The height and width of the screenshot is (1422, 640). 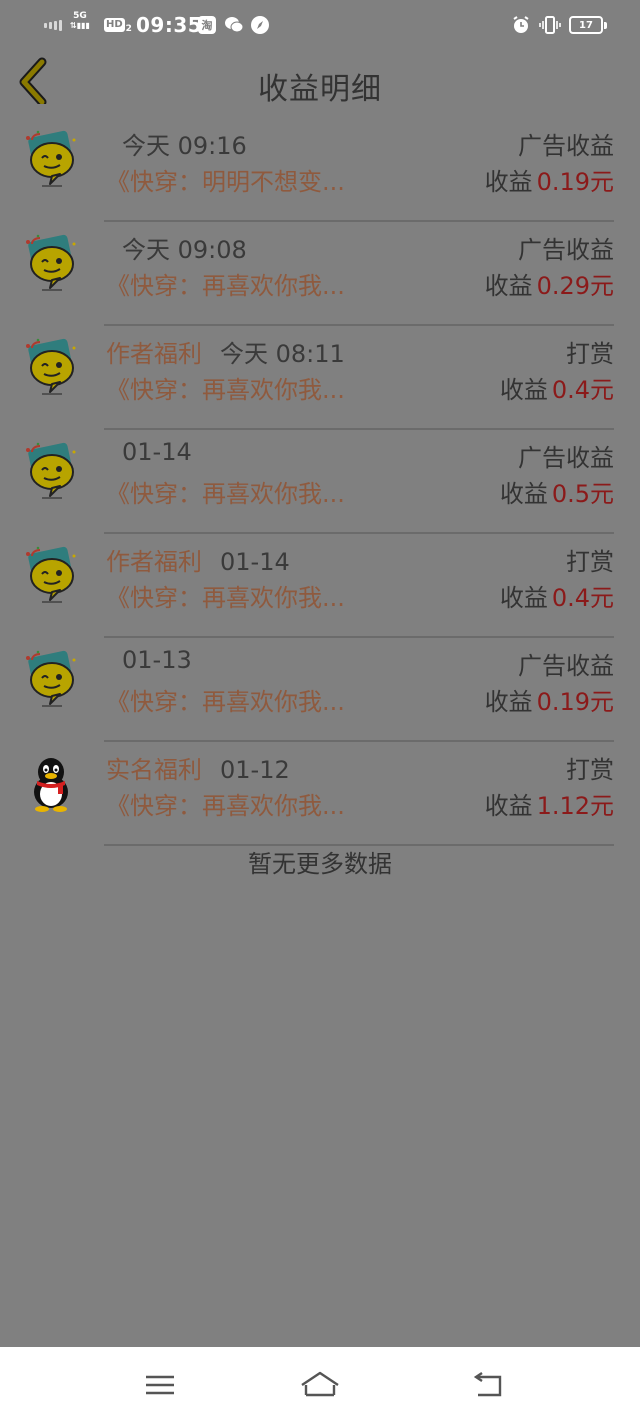 I want to click on earning-amount-line: 收益 0.5元, so click(x=557, y=491).